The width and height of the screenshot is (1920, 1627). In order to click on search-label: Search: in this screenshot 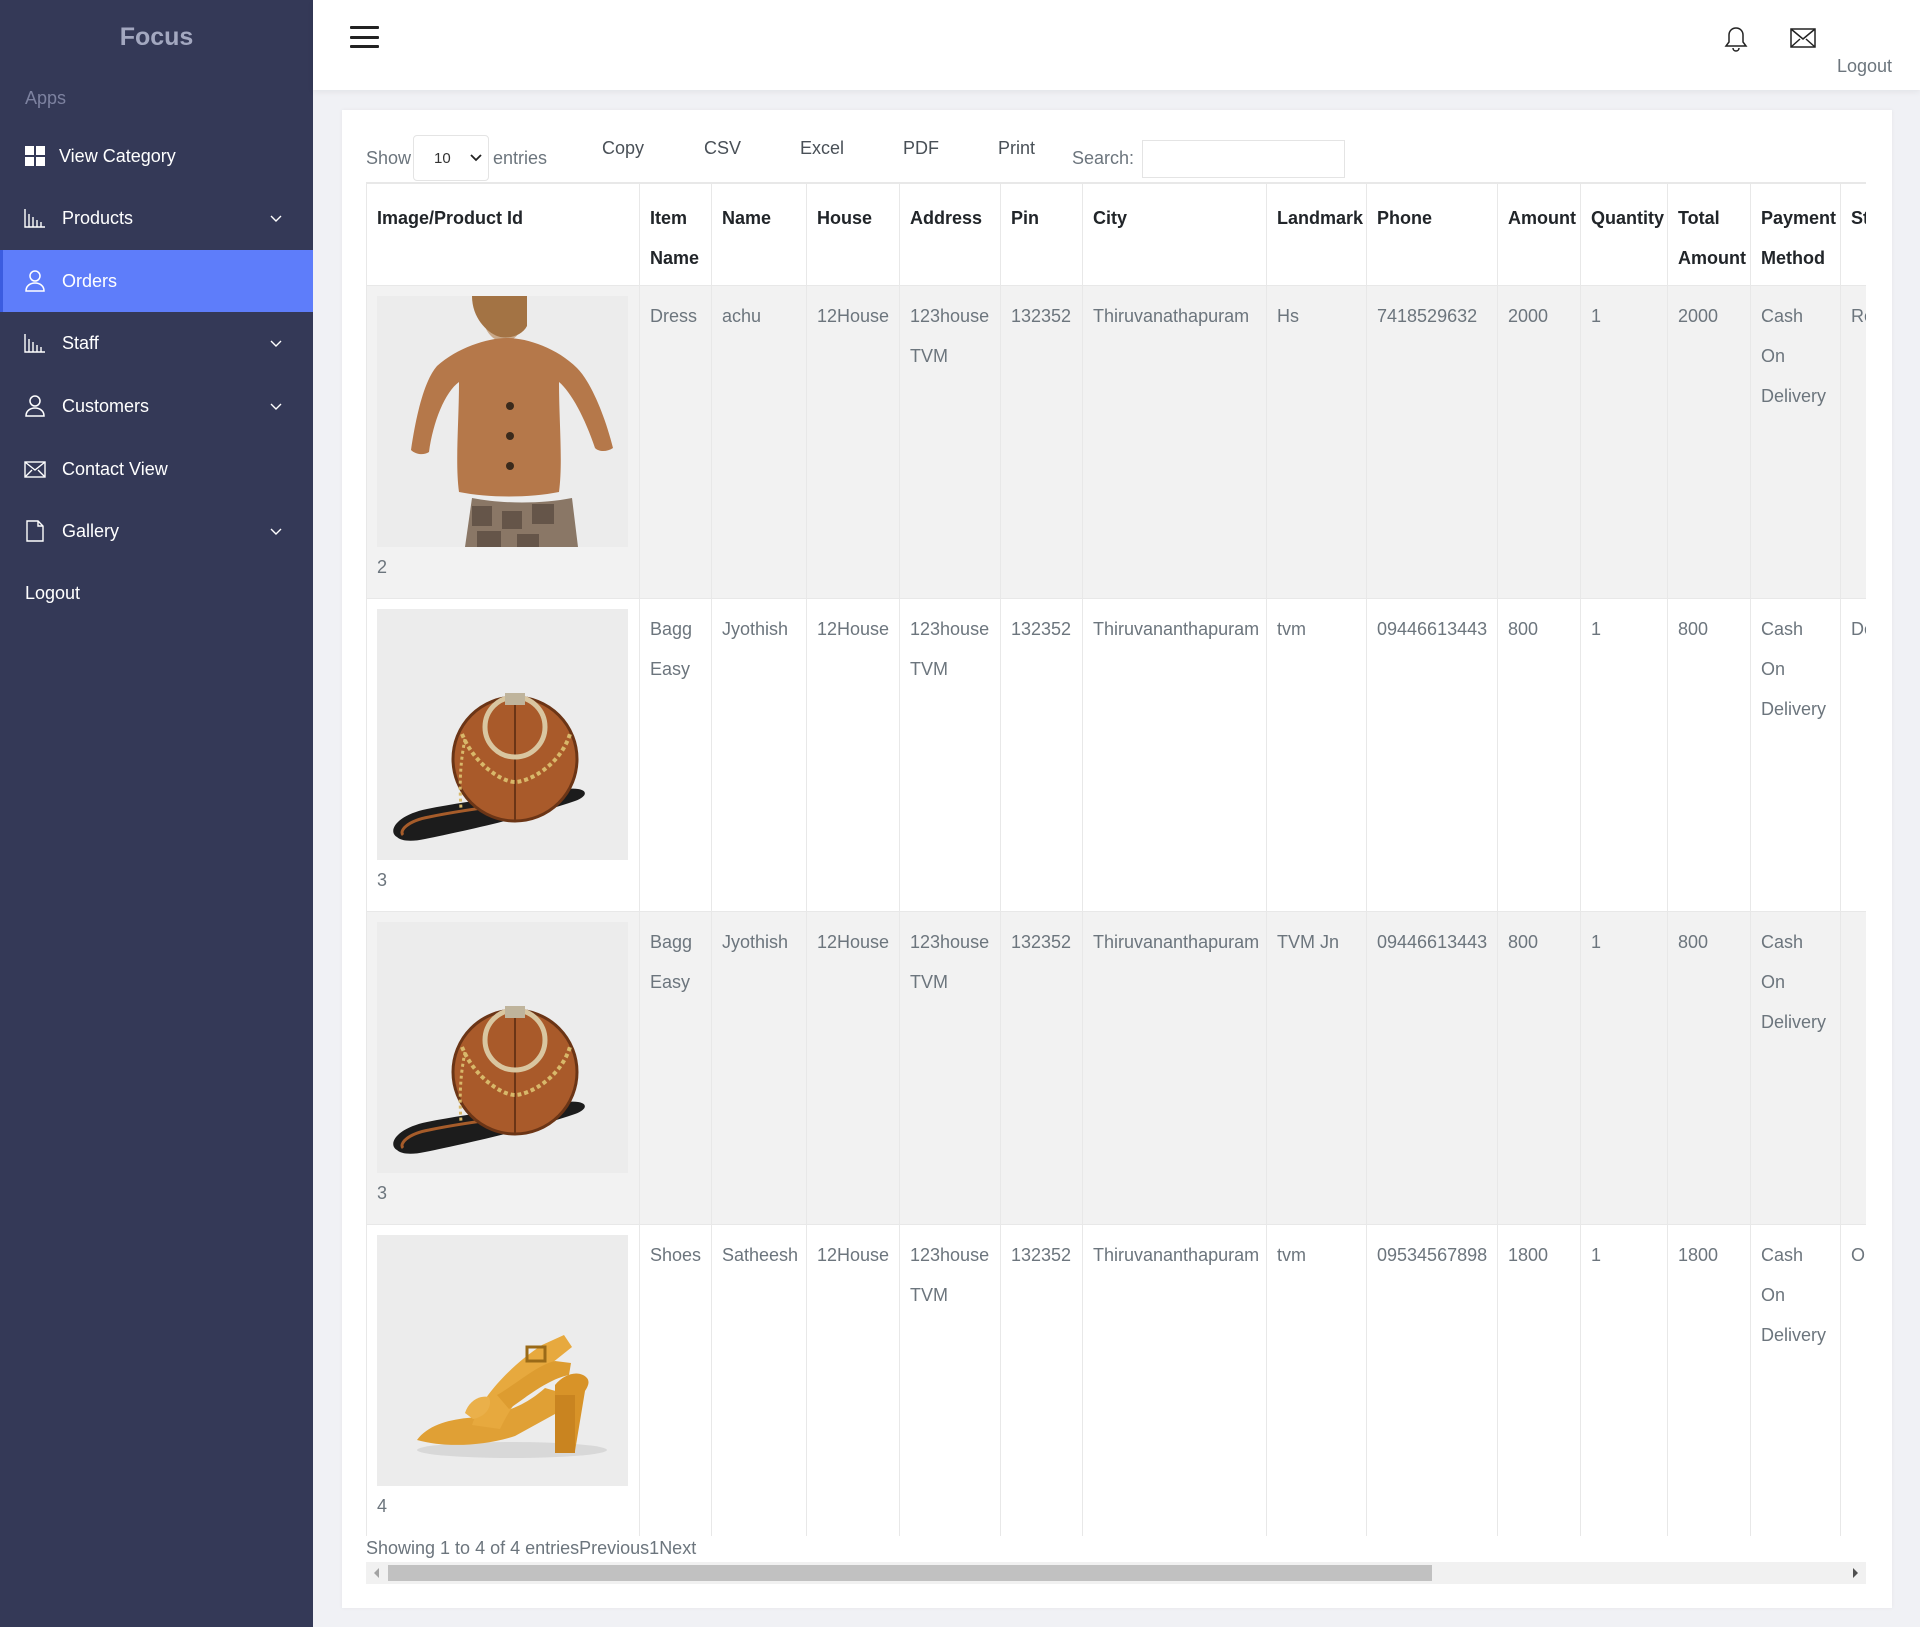, I will do `click(1103, 158)`.